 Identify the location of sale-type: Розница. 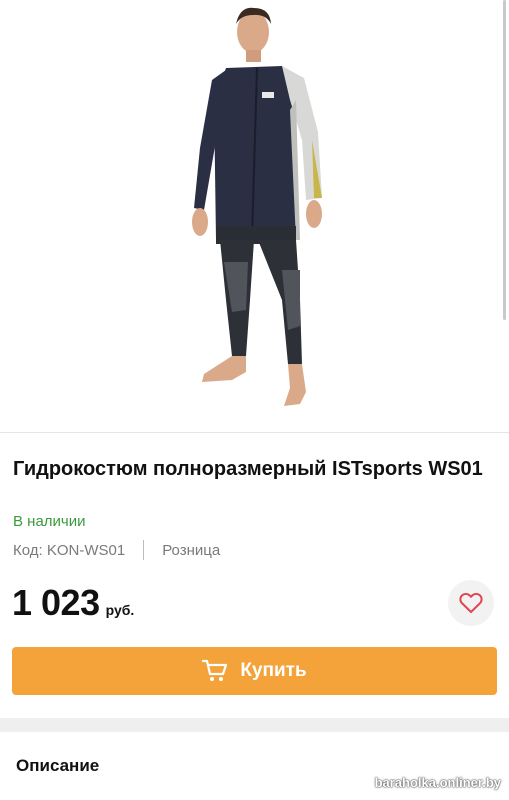
(191, 550).